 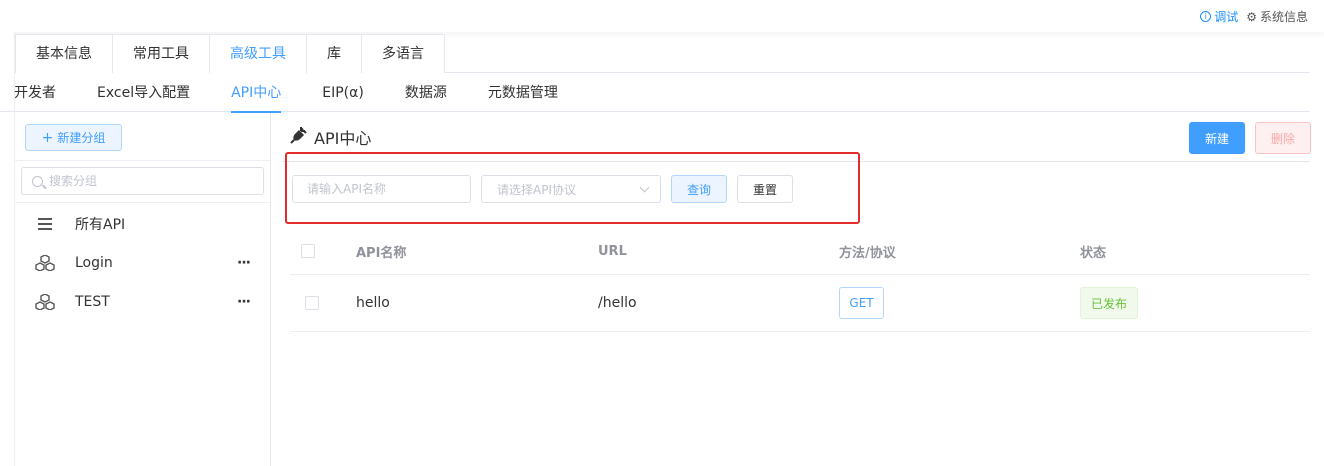 What do you see at coordinates (142, 301) in the screenshot?
I see `group-item-test: TEST ···` at bounding box center [142, 301].